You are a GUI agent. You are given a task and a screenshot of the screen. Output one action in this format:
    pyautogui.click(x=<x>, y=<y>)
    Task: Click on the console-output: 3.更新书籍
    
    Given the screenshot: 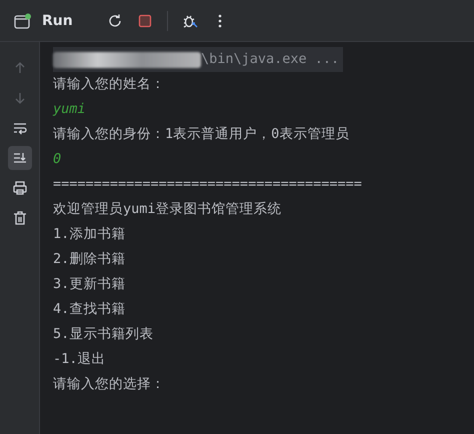 What is the action you would take?
    pyautogui.click(x=89, y=284)
    